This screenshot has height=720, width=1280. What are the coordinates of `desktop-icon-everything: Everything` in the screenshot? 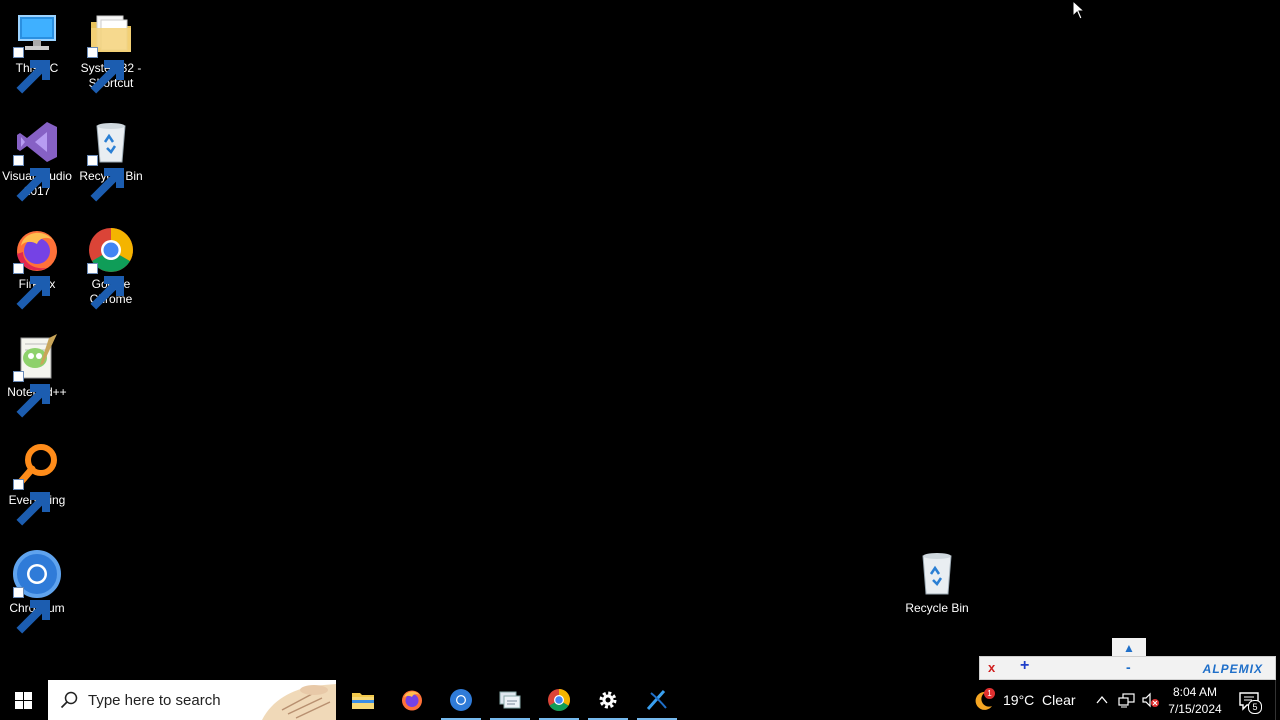 It's located at (37, 484).